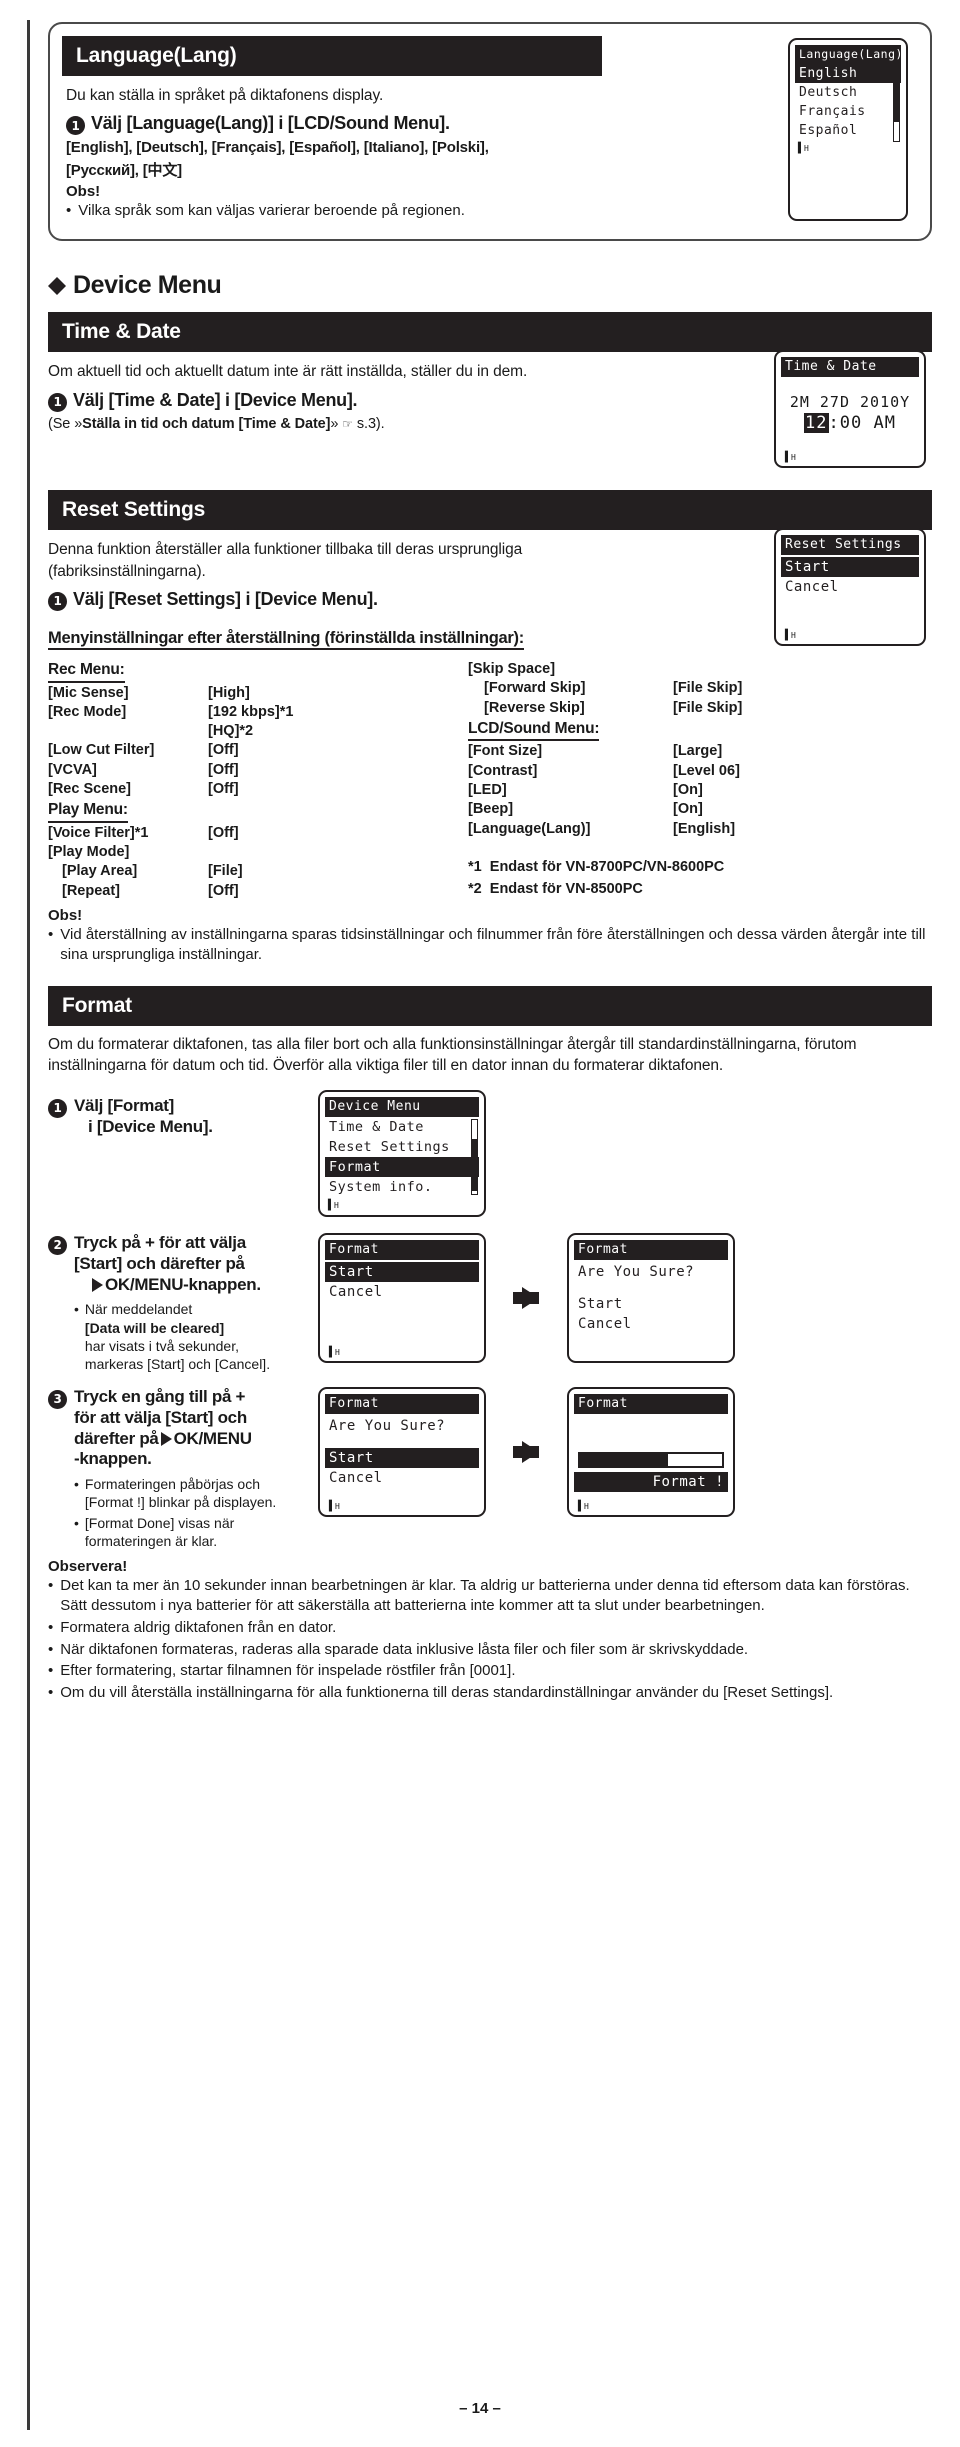 The height and width of the screenshot is (2447, 960). What do you see at coordinates (347, 423) in the screenshot?
I see `pointing-hand-icon: ☞` at bounding box center [347, 423].